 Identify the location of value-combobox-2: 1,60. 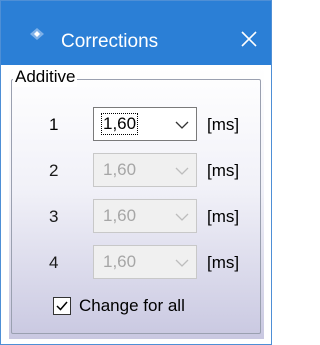
(145, 170).